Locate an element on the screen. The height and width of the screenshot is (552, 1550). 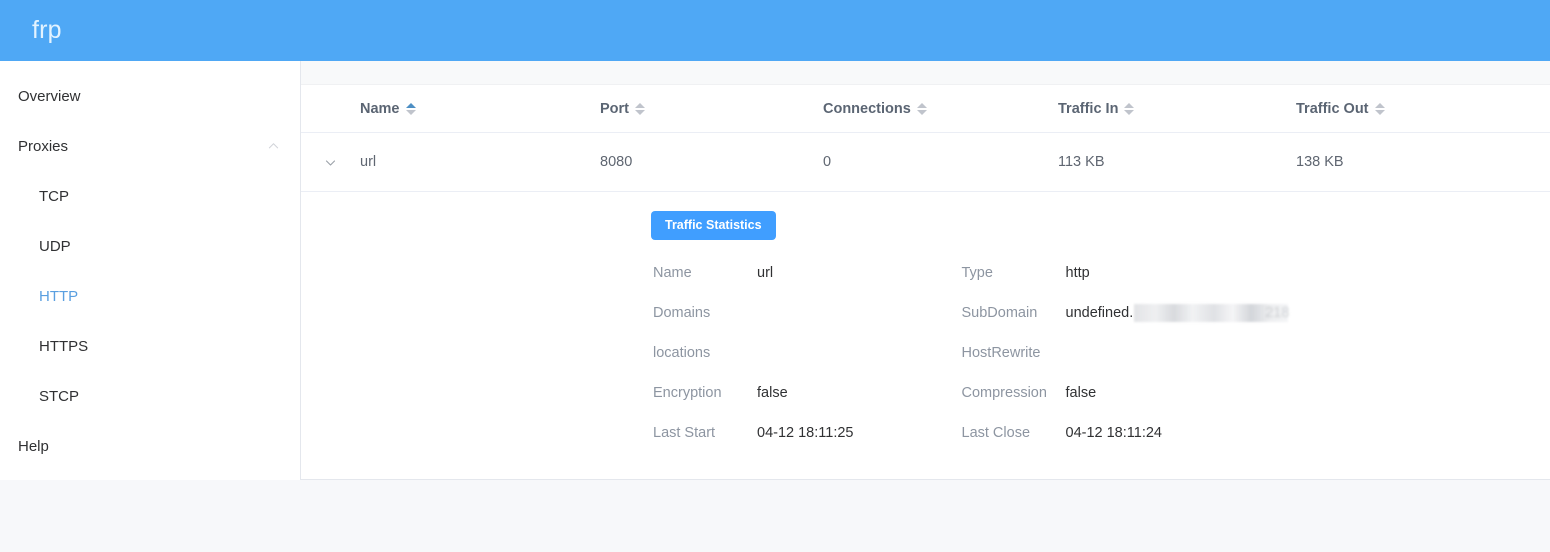
field-label: Compression is located at coordinates (1004, 393).